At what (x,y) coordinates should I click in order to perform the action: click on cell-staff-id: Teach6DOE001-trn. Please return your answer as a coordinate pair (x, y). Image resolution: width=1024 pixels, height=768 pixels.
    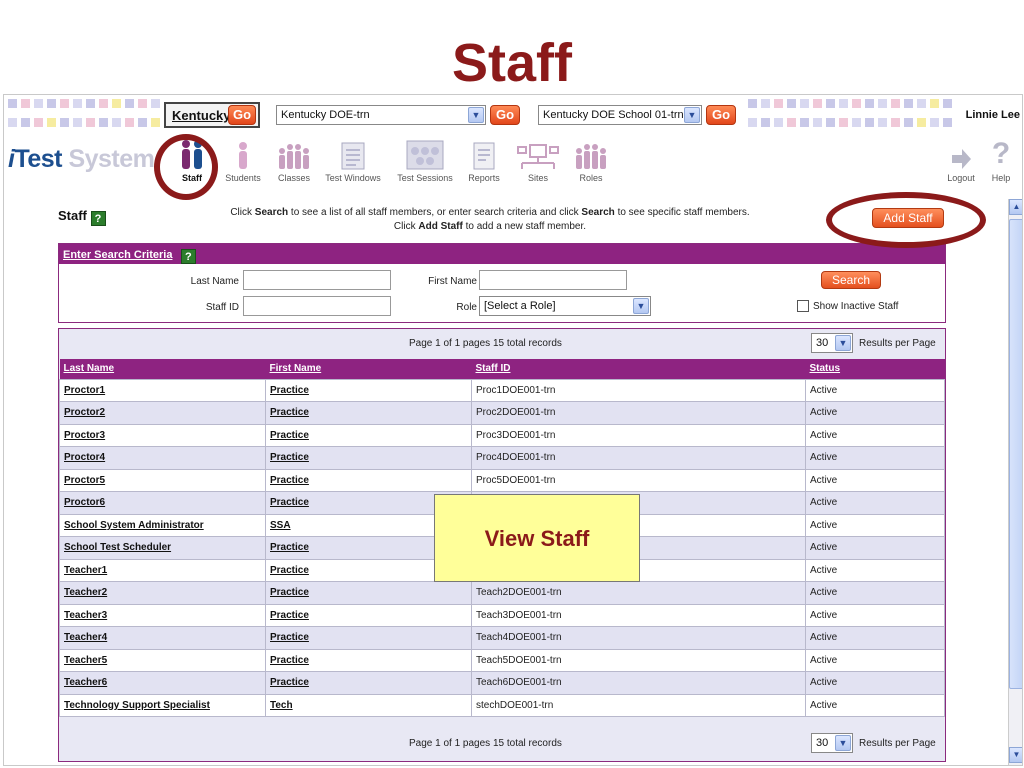
    Looking at the image, I should click on (638, 683).